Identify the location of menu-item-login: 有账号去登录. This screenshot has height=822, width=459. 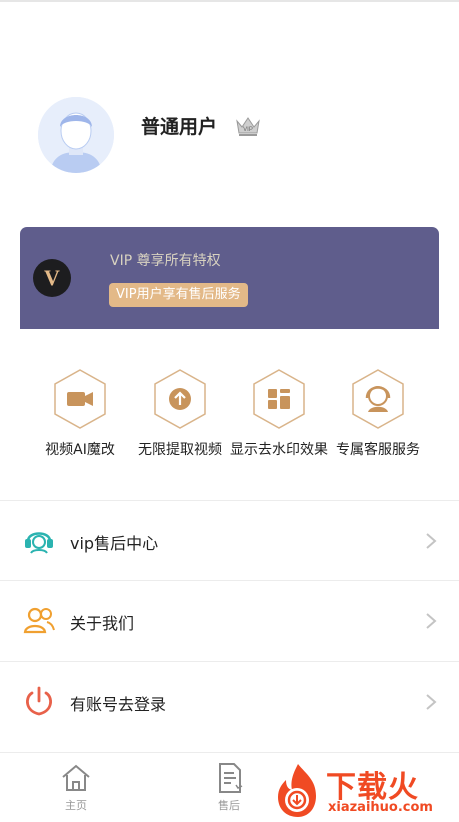
(229, 701).